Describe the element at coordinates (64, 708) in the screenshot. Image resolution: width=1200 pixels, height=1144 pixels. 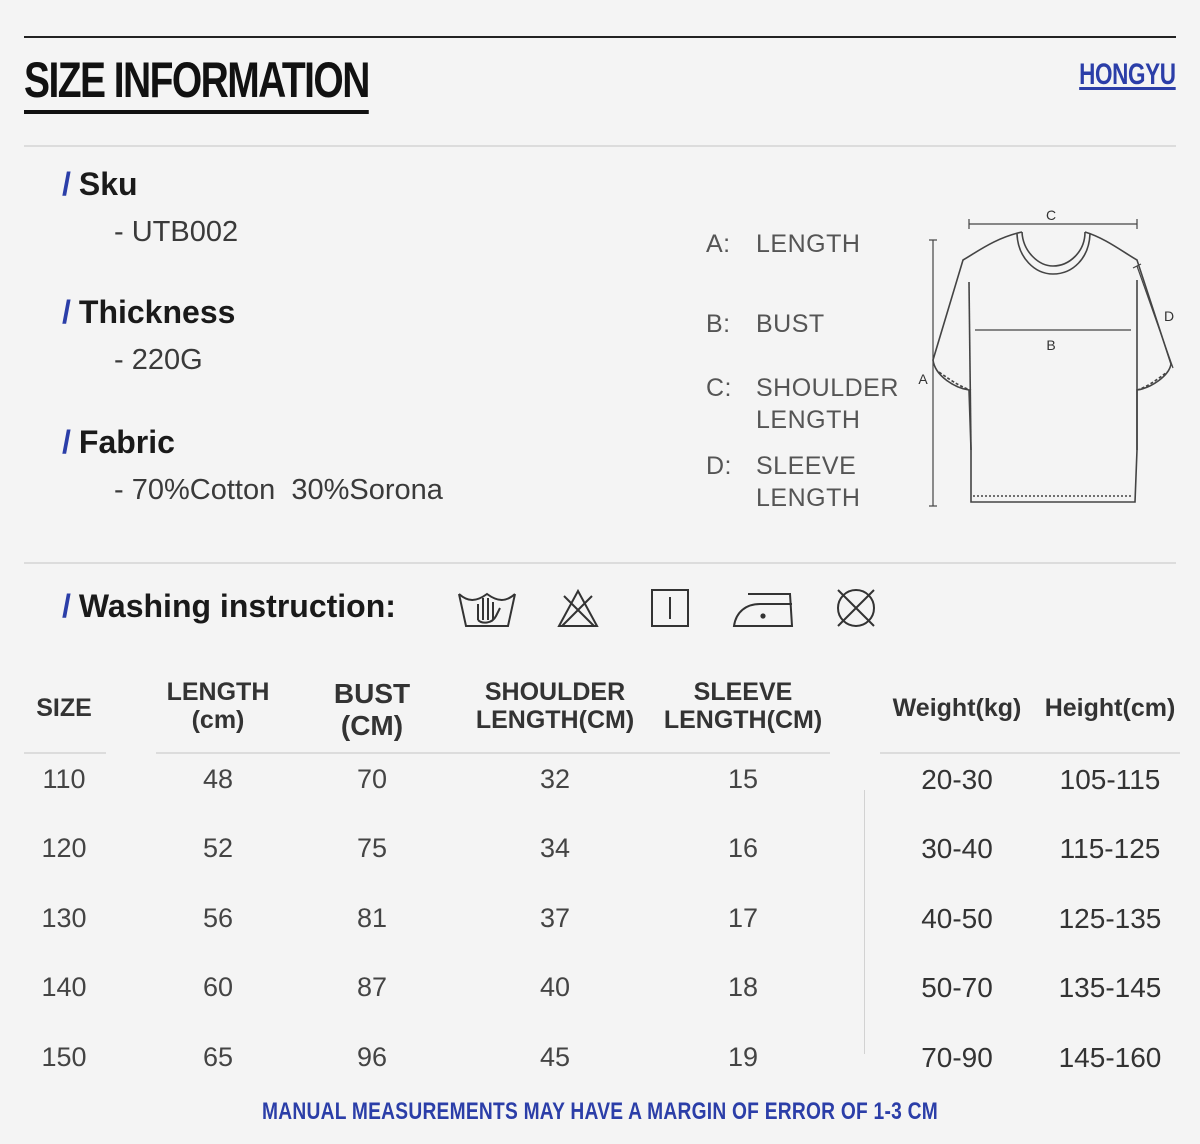
I see `header-size: SIZE` at that location.